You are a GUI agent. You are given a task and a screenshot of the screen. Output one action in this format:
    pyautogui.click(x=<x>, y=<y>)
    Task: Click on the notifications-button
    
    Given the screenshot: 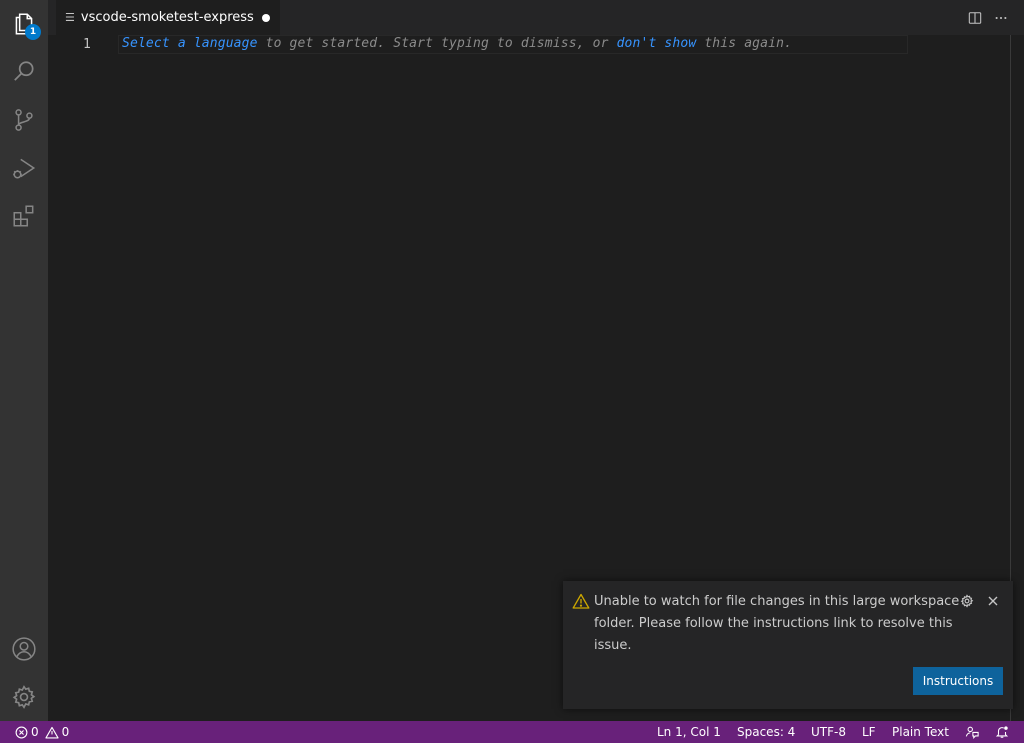 What is the action you would take?
    pyautogui.click(x=1003, y=732)
    